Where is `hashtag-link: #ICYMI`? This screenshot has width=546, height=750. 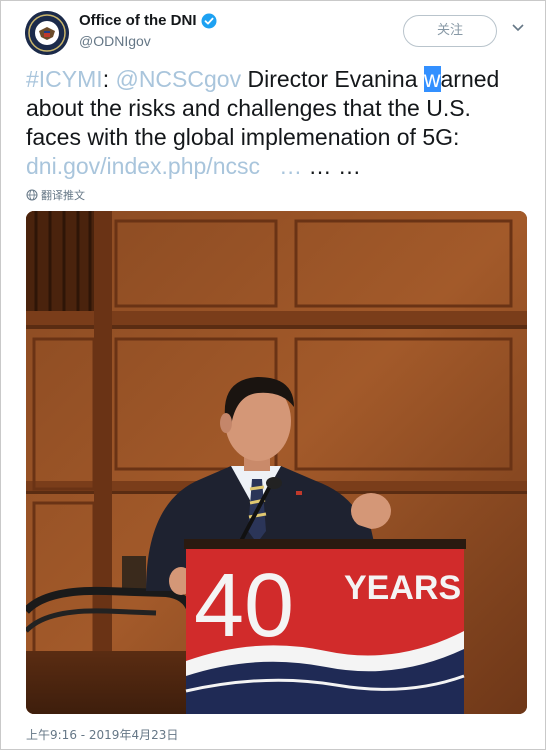
hashtag-link: #ICYMI is located at coordinates (64, 79).